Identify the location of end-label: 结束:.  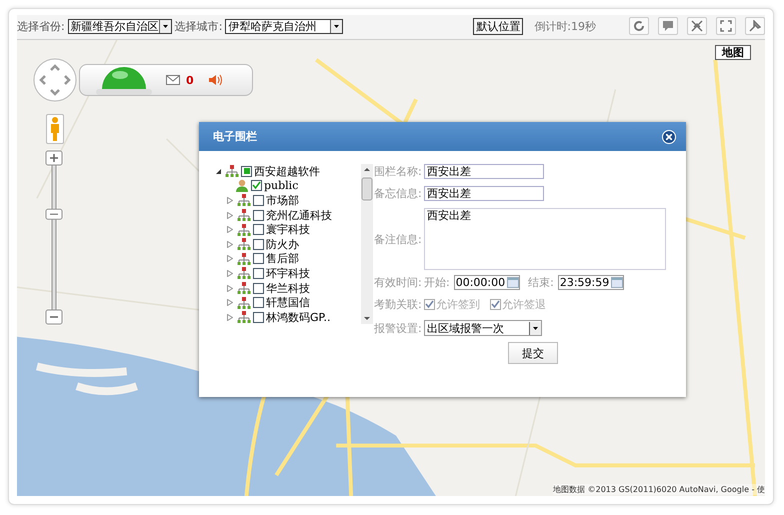
(541, 282).